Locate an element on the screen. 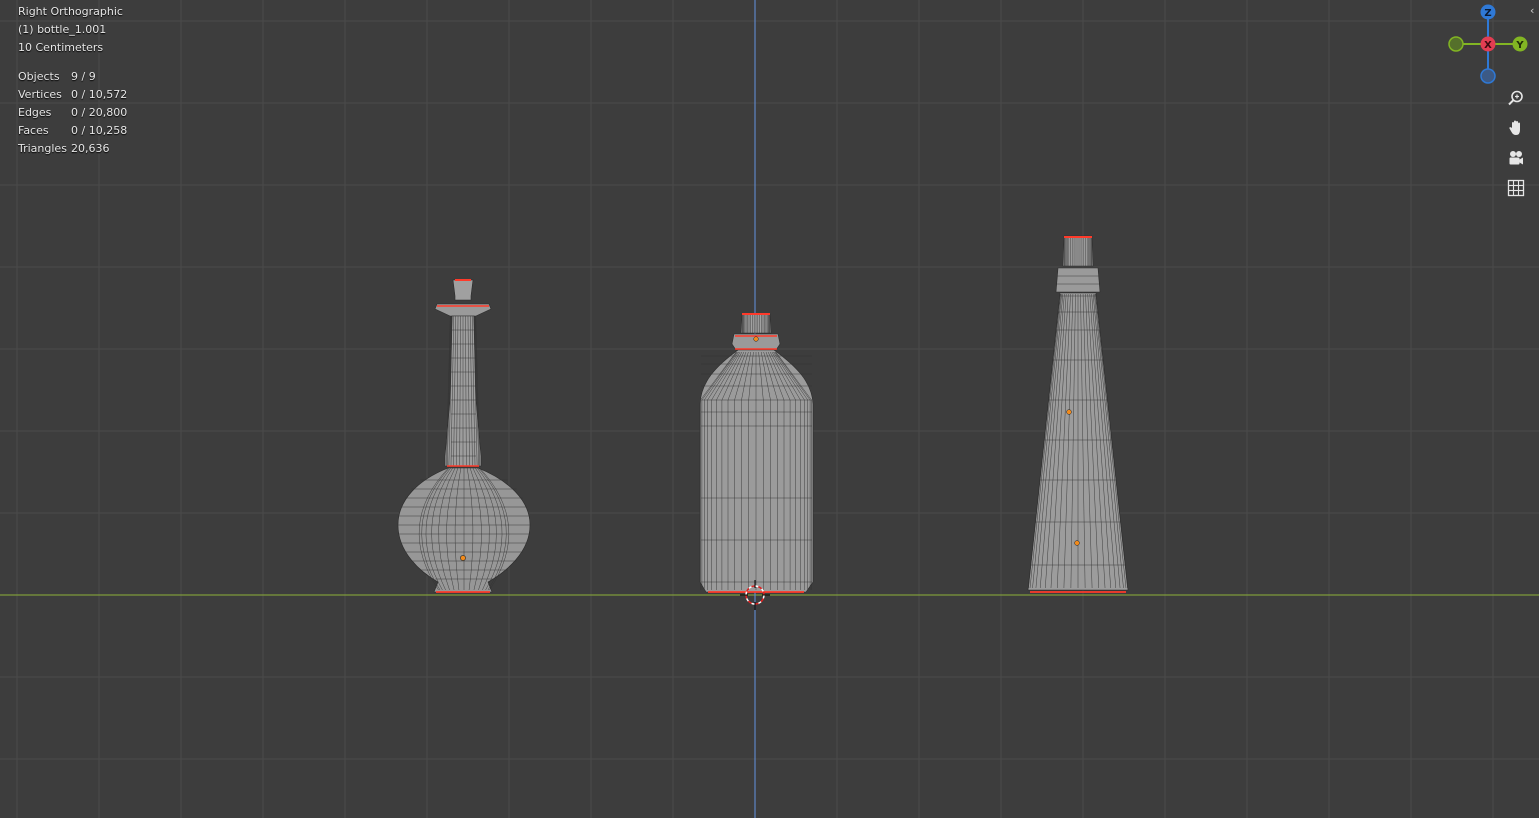 This screenshot has width=1539, height=818. ortho-grid-icon is located at coordinates (1516, 188).